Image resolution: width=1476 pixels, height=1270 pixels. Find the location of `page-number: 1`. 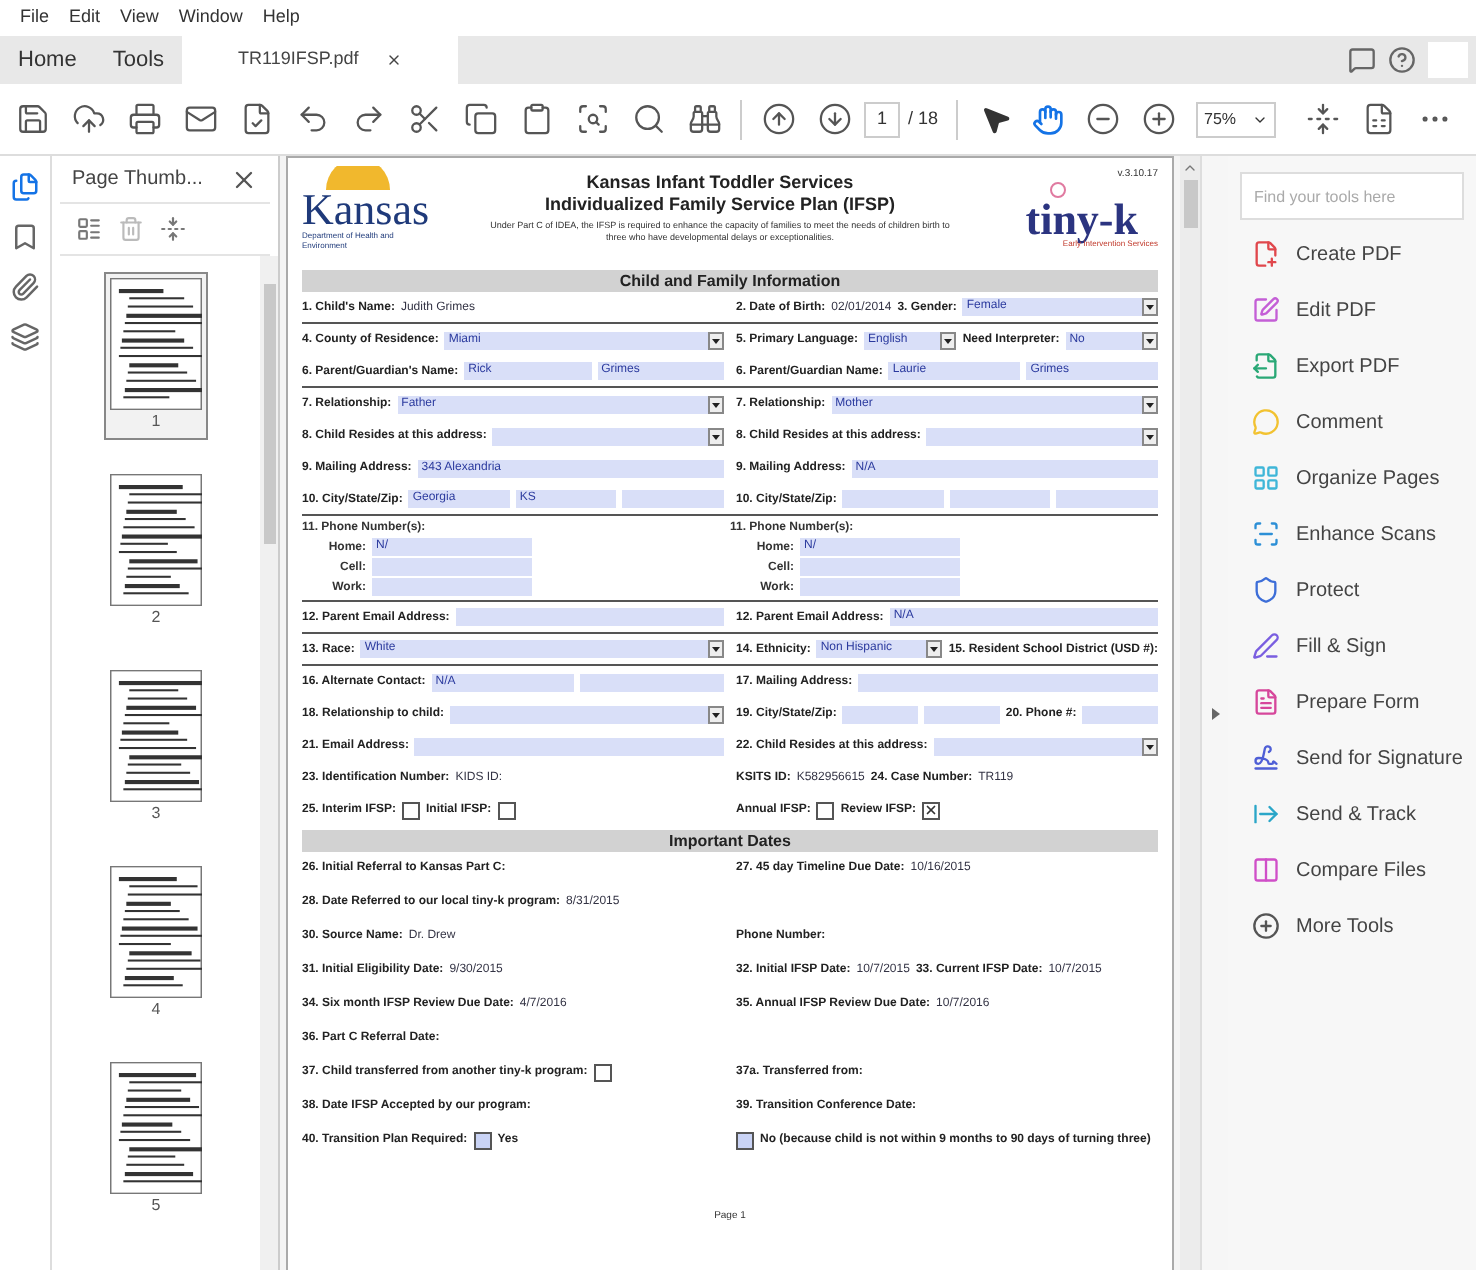

page-number: 1 is located at coordinates (156, 422).